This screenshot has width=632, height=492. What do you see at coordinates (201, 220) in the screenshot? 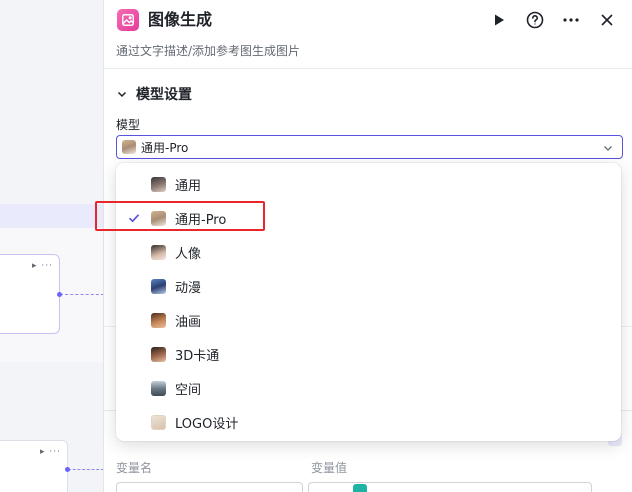
I see `option-label: 通用-Pro` at bounding box center [201, 220].